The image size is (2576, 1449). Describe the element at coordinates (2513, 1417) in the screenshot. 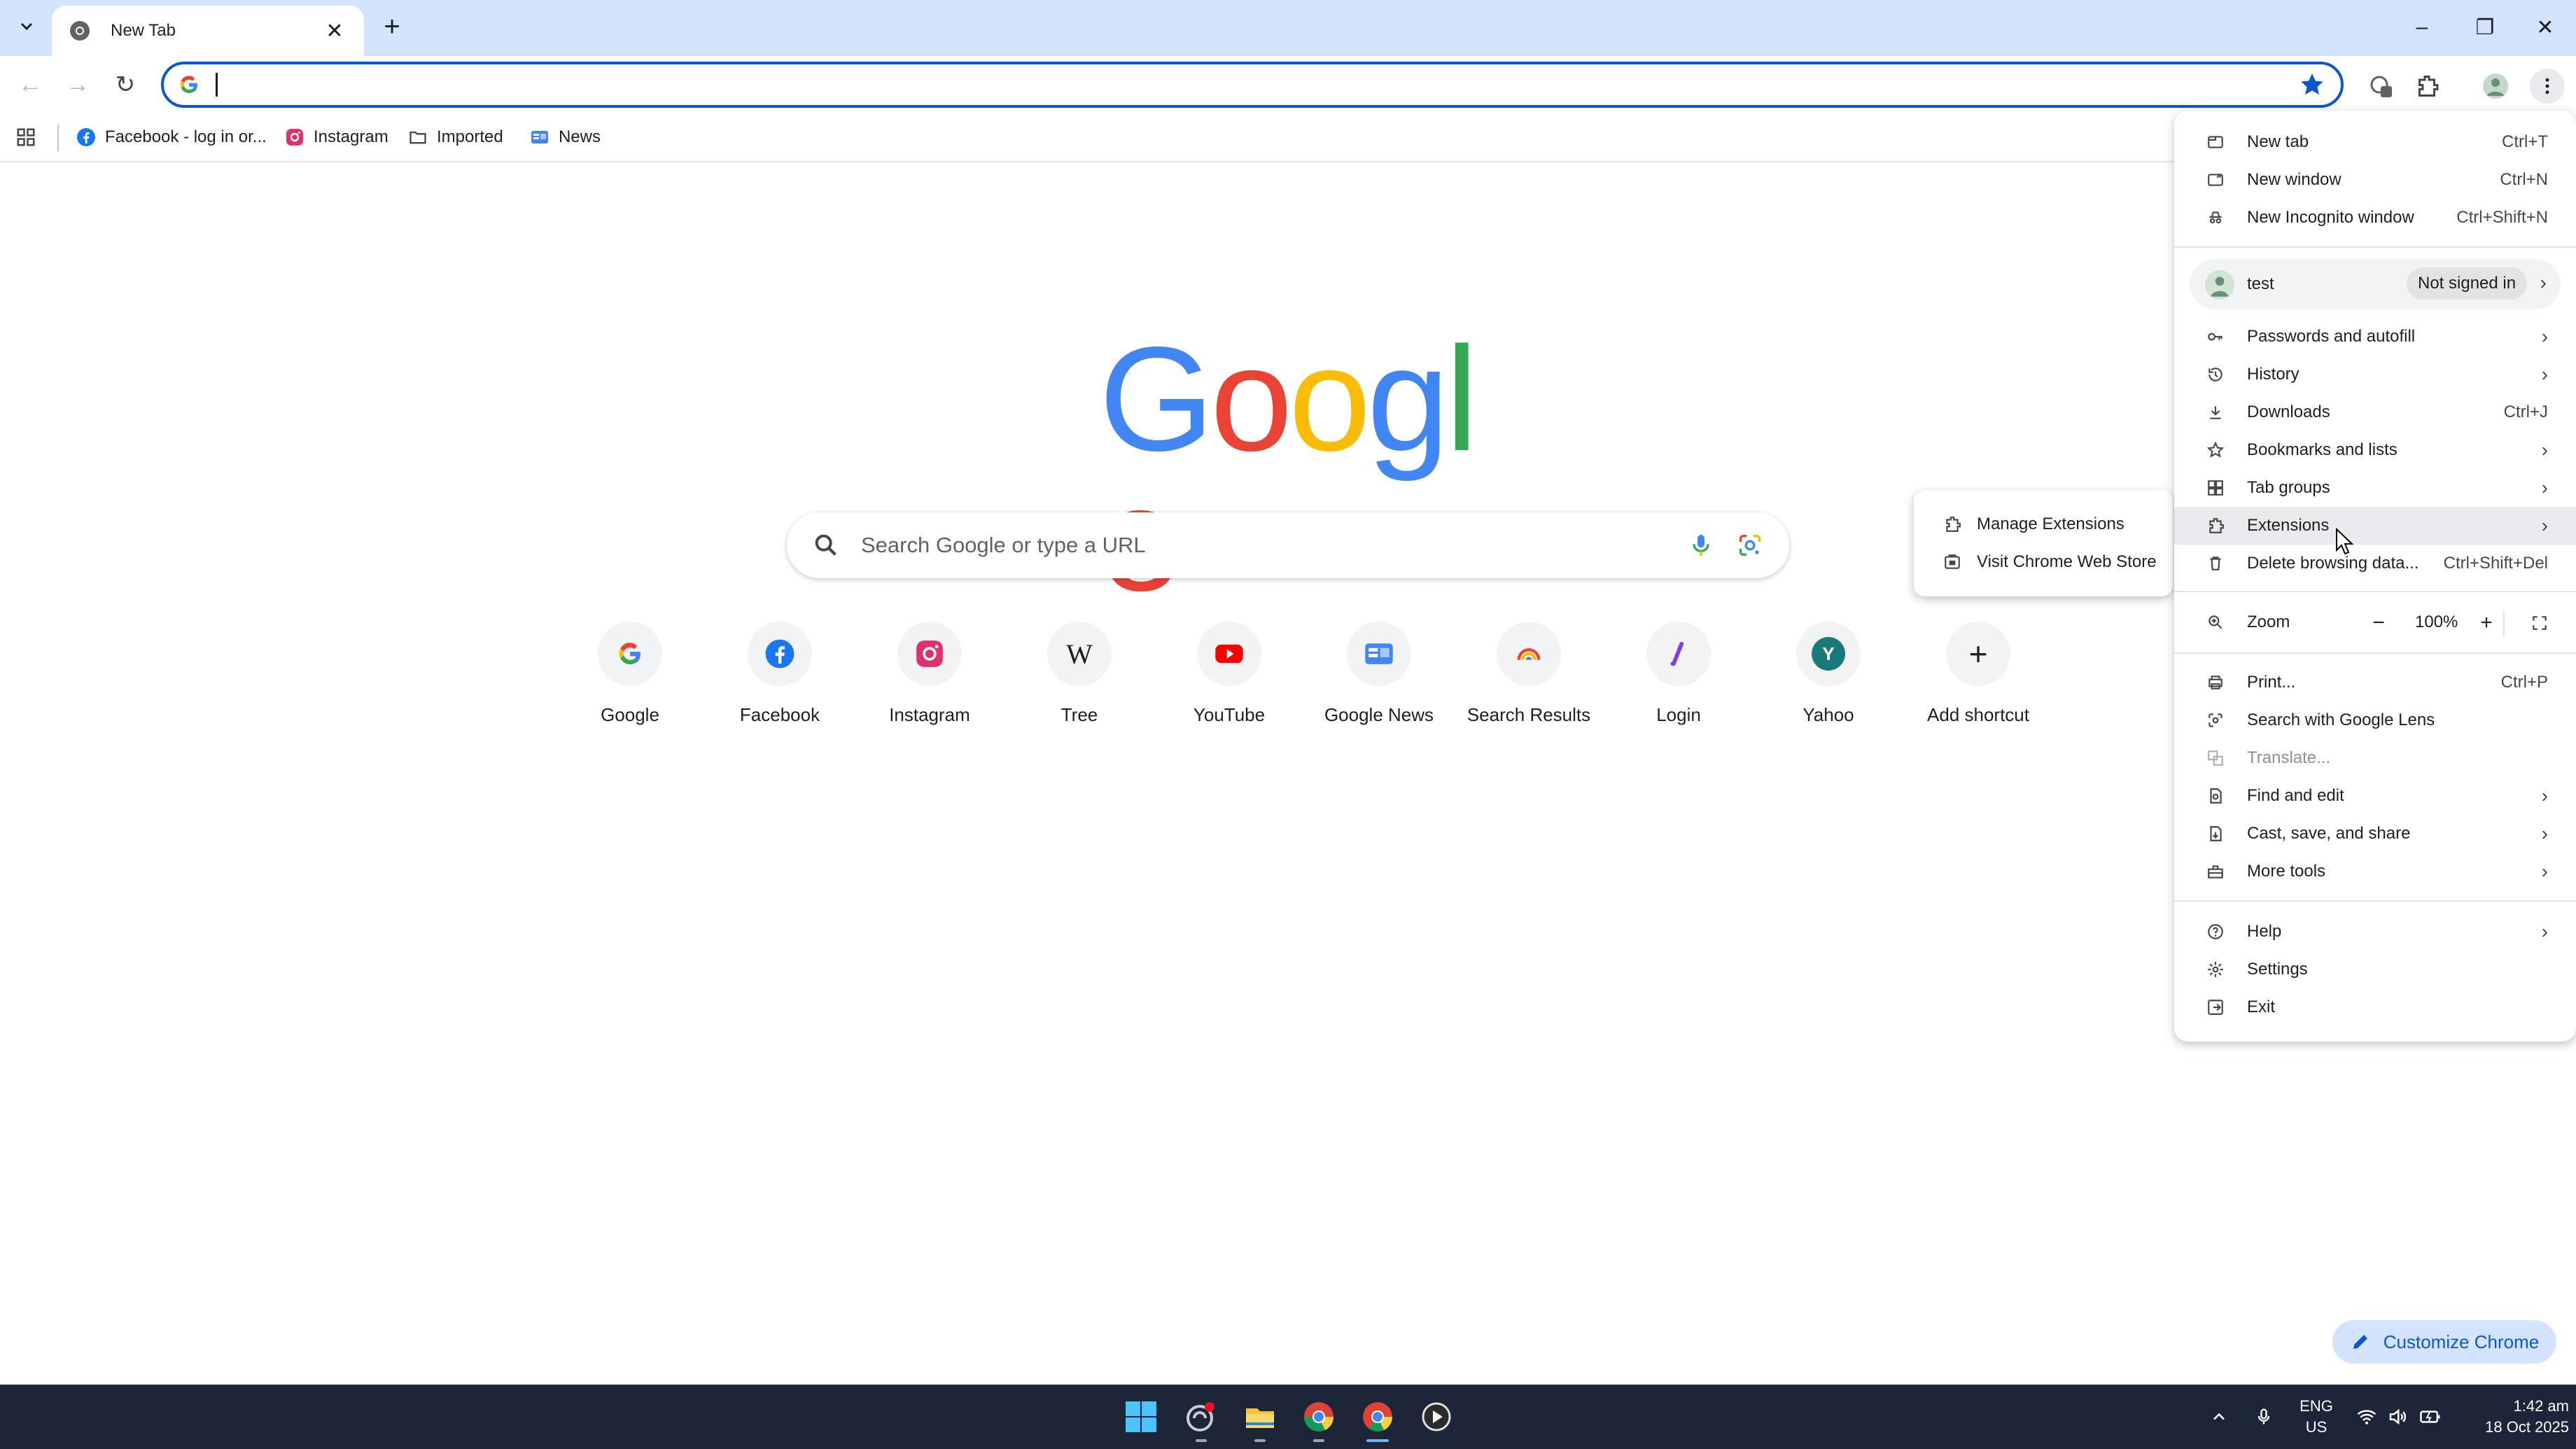

I see `system-clock: 1:42 am 18 Oct 2025` at that location.